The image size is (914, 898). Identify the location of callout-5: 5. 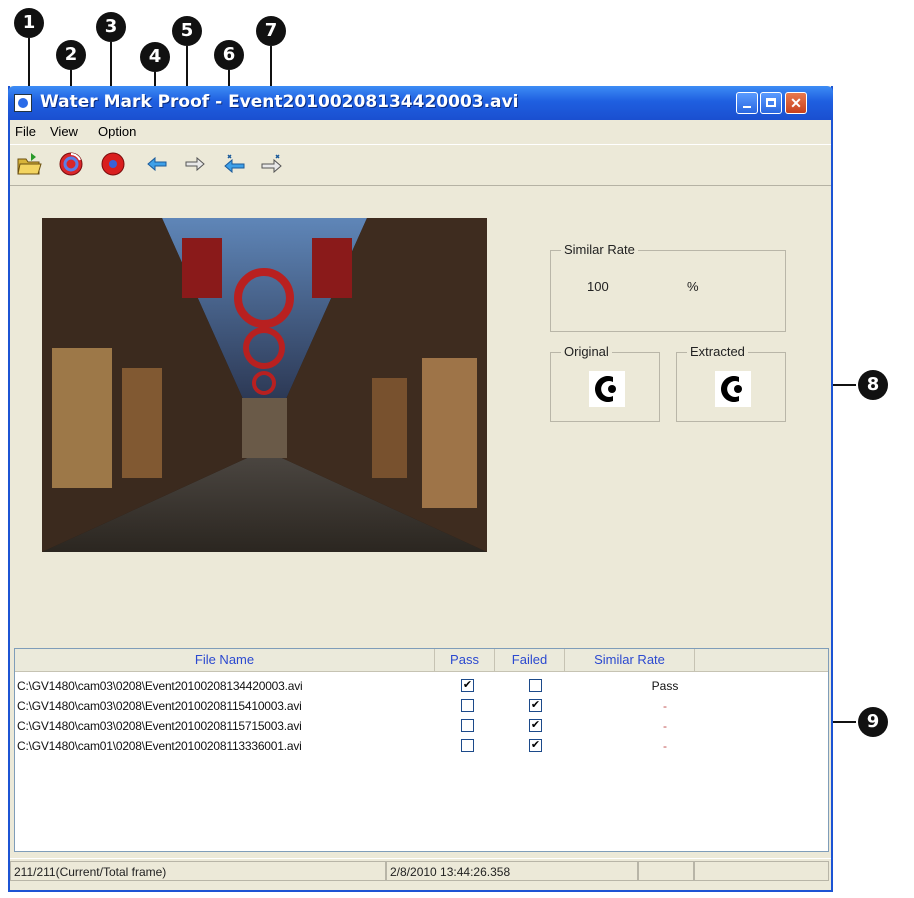
(187, 31).